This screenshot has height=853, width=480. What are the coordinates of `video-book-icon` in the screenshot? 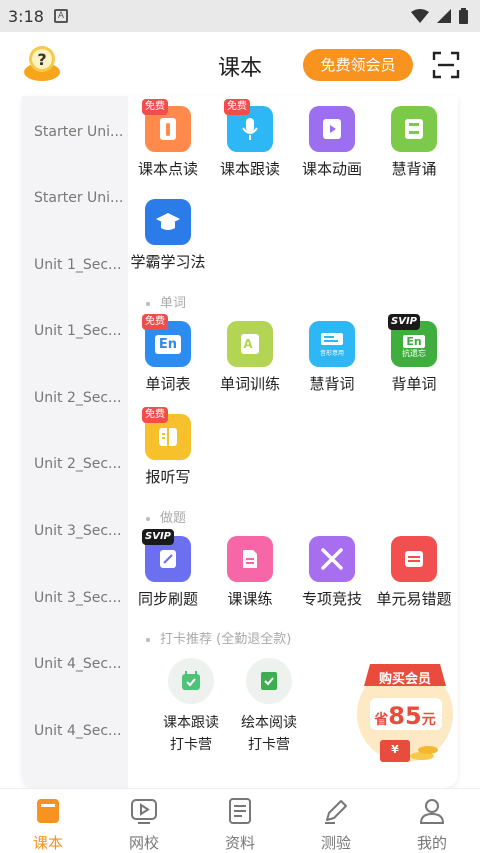 It's located at (332, 129).